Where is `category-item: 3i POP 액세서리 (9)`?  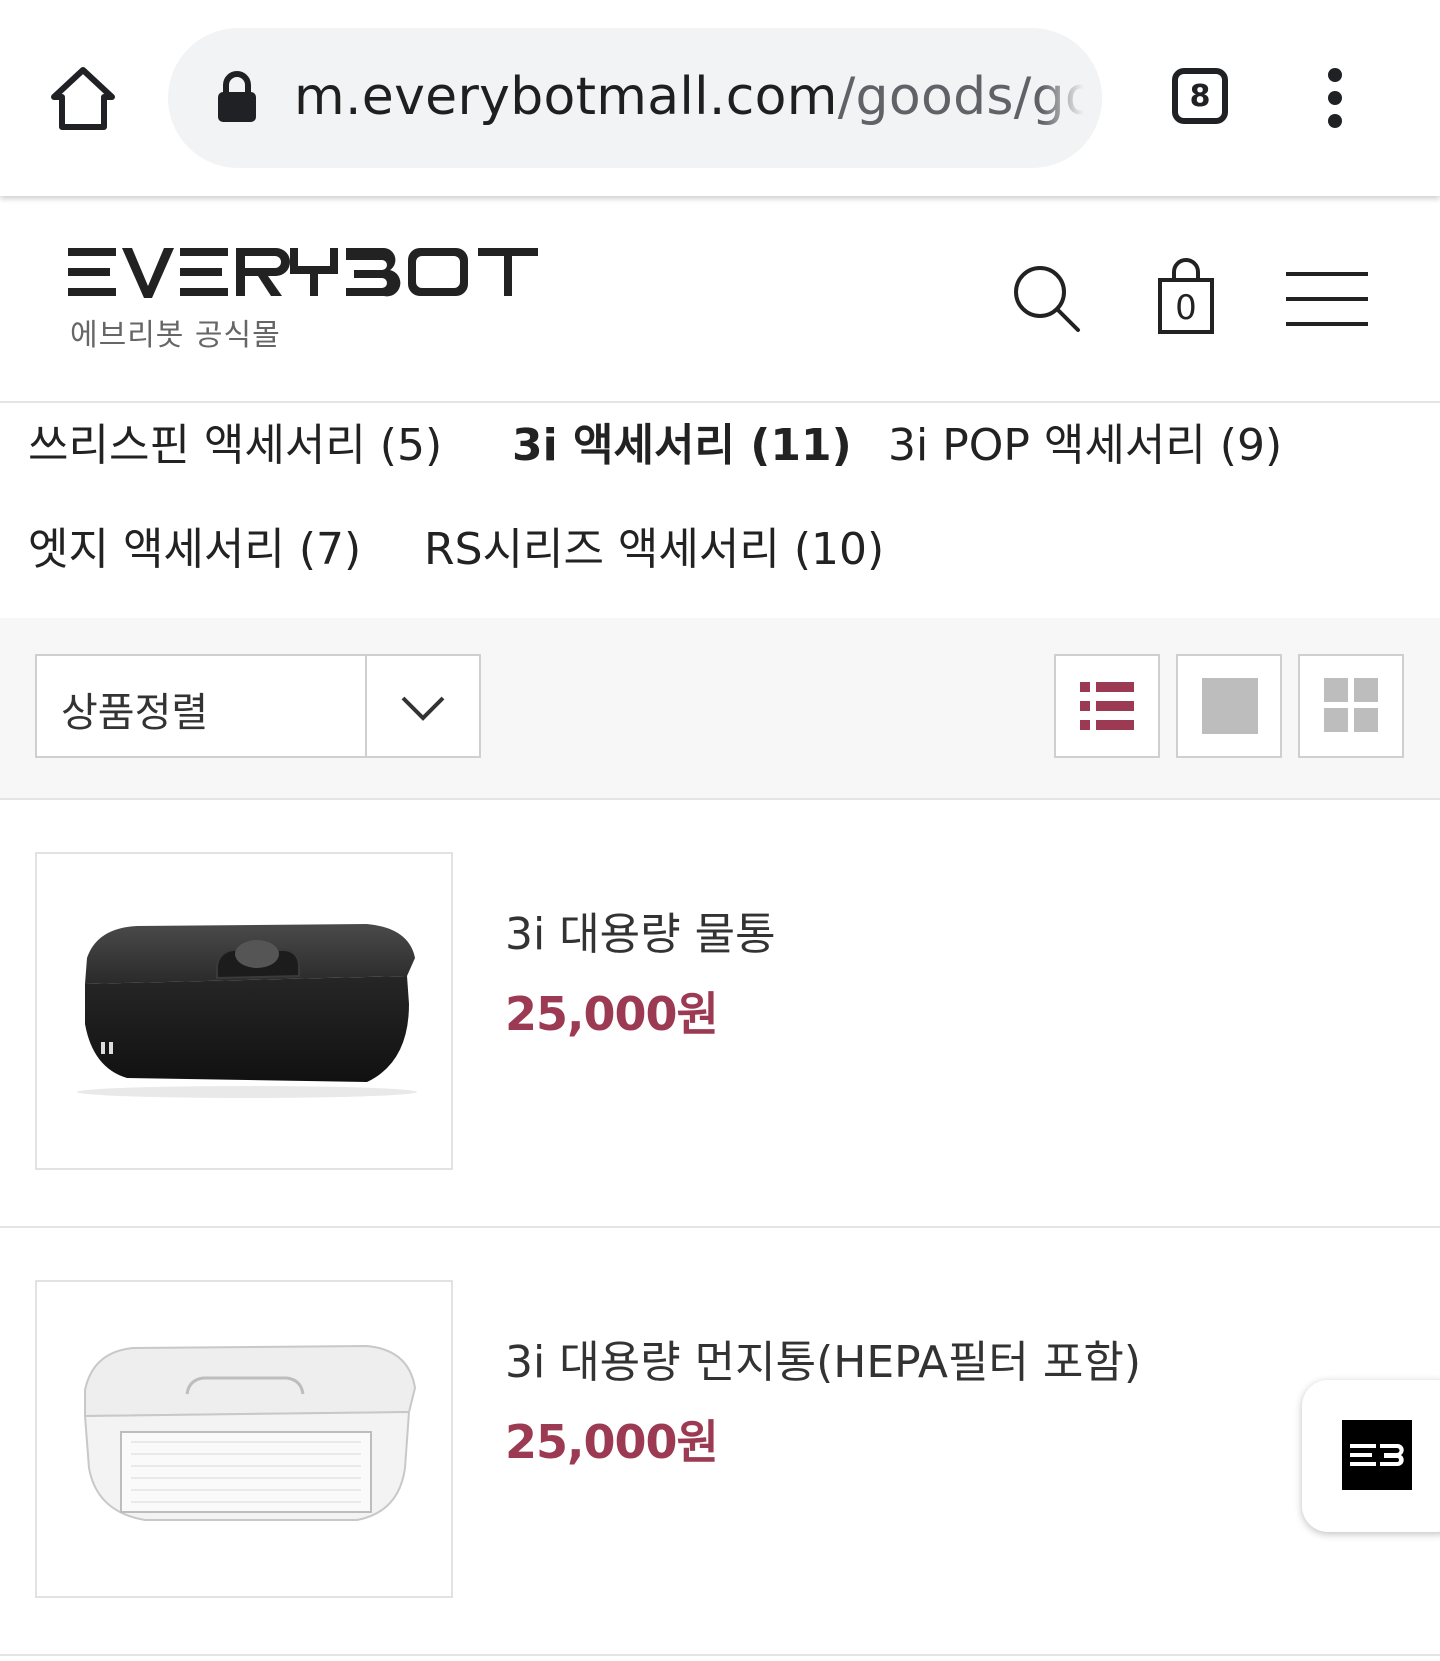
category-item: 3i POP 액세서리 (9) is located at coordinates (1085, 441).